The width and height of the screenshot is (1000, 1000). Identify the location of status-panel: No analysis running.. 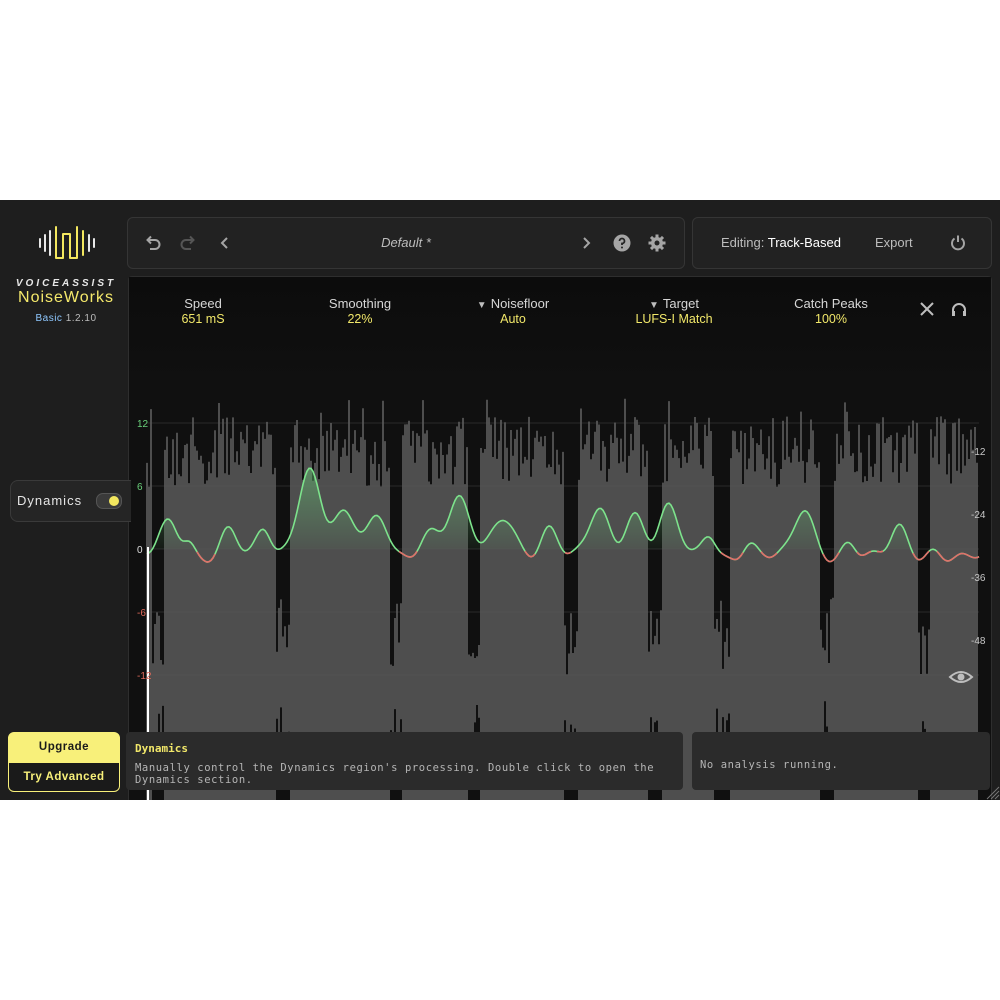
(841, 761).